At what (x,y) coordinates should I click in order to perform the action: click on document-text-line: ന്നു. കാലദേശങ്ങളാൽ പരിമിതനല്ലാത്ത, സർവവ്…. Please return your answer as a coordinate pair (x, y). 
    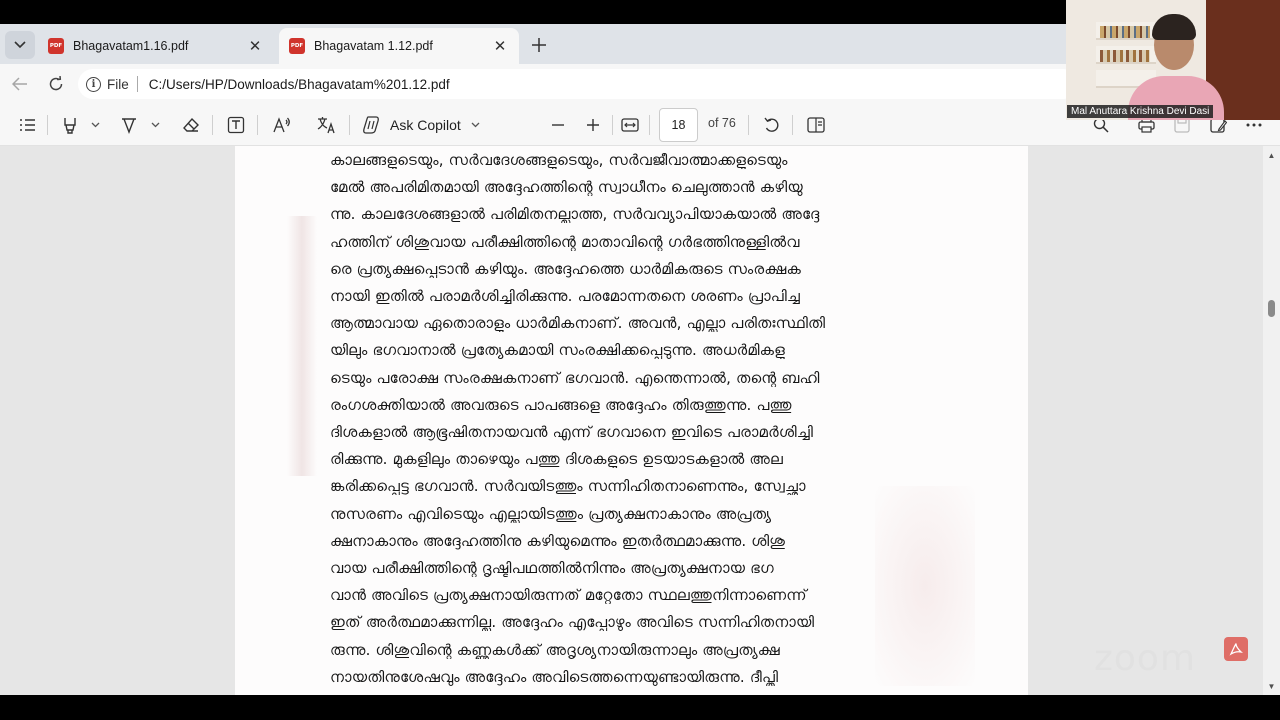
    Looking at the image, I should click on (575, 214).